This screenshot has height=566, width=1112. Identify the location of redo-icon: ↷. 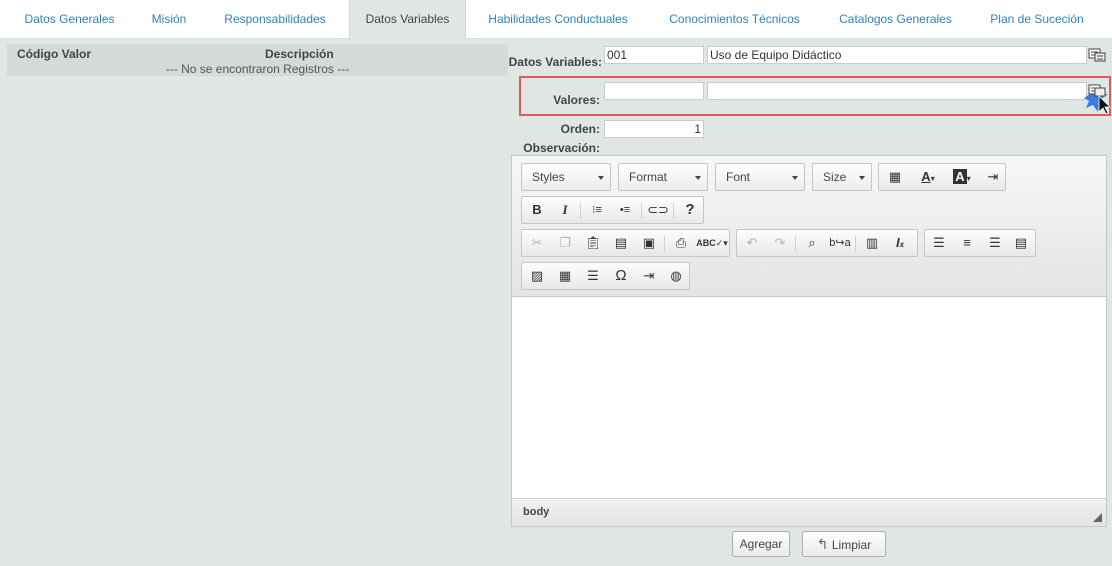
(780, 243).